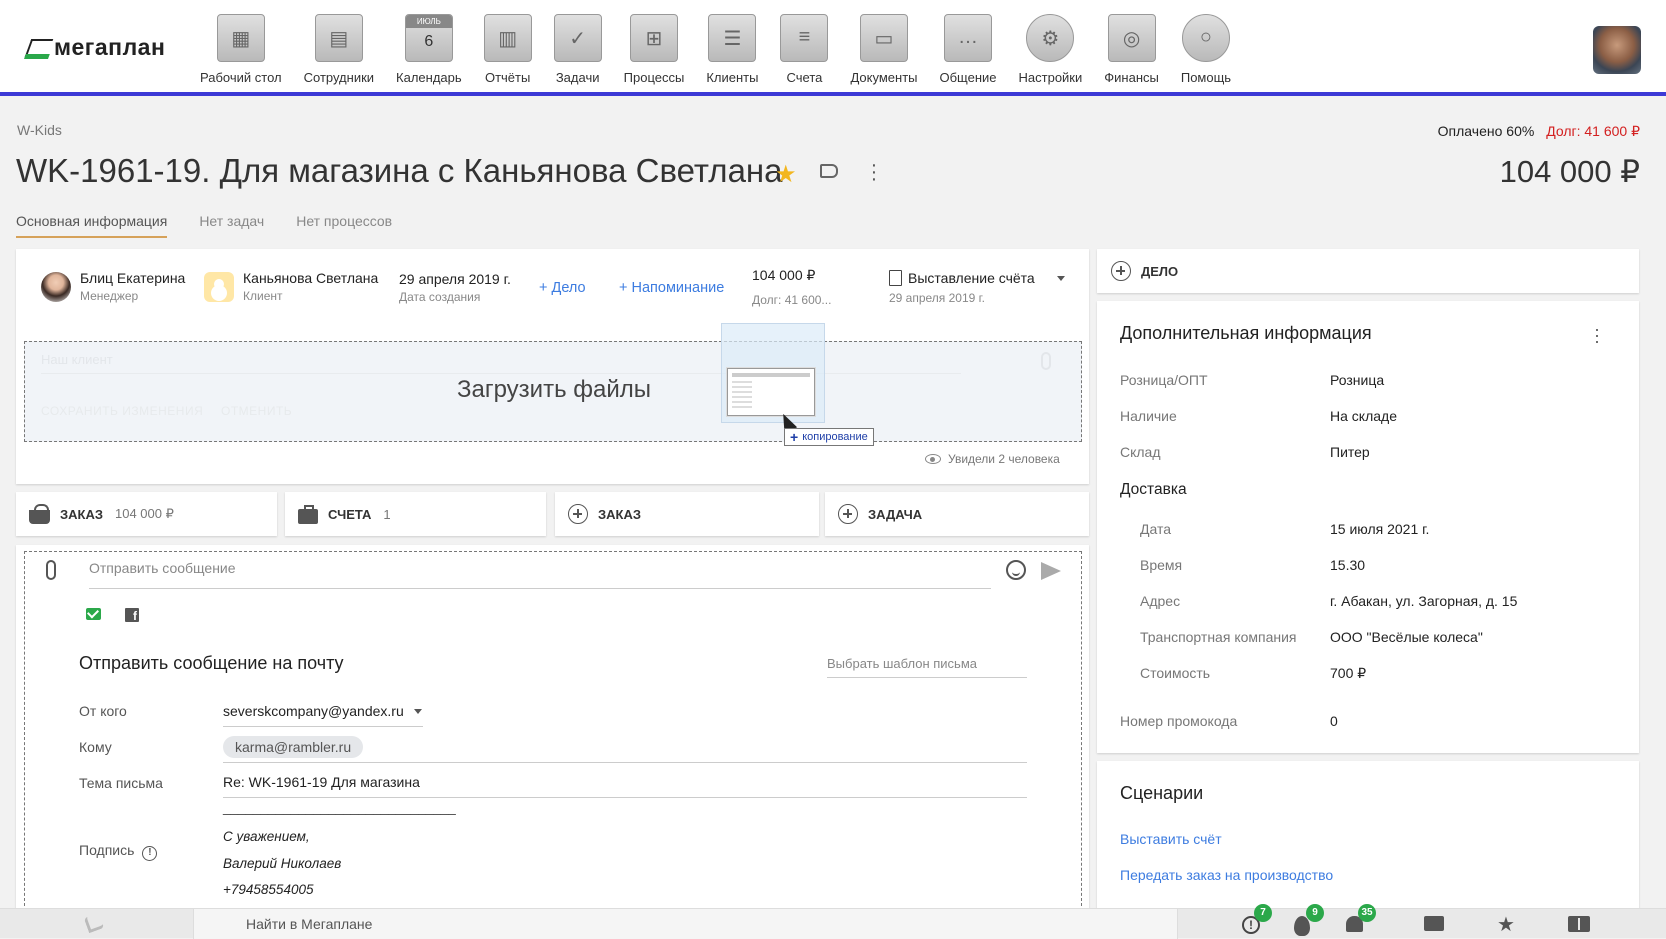 The width and height of the screenshot is (1666, 939). I want to click on add-case-card: ДЕЛО, so click(1368, 271).